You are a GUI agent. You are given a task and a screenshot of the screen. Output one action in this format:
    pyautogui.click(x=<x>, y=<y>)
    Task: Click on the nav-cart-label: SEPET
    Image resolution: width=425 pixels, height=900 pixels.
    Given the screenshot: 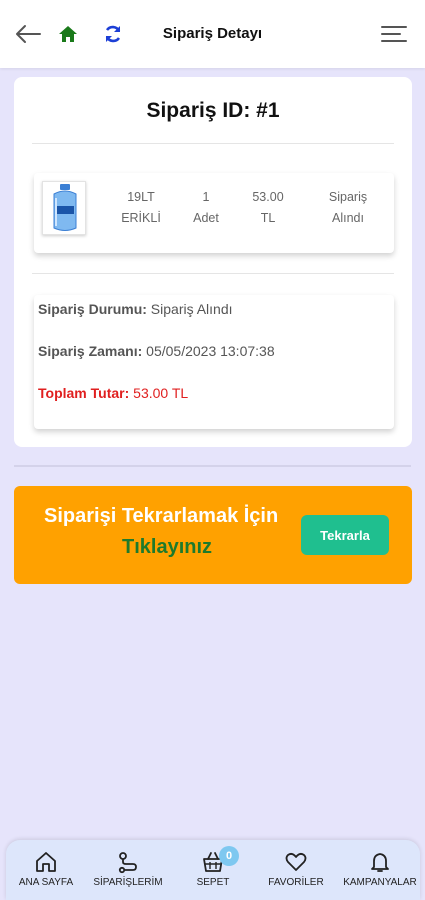 What is the action you would take?
    pyautogui.click(x=213, y=882)
    